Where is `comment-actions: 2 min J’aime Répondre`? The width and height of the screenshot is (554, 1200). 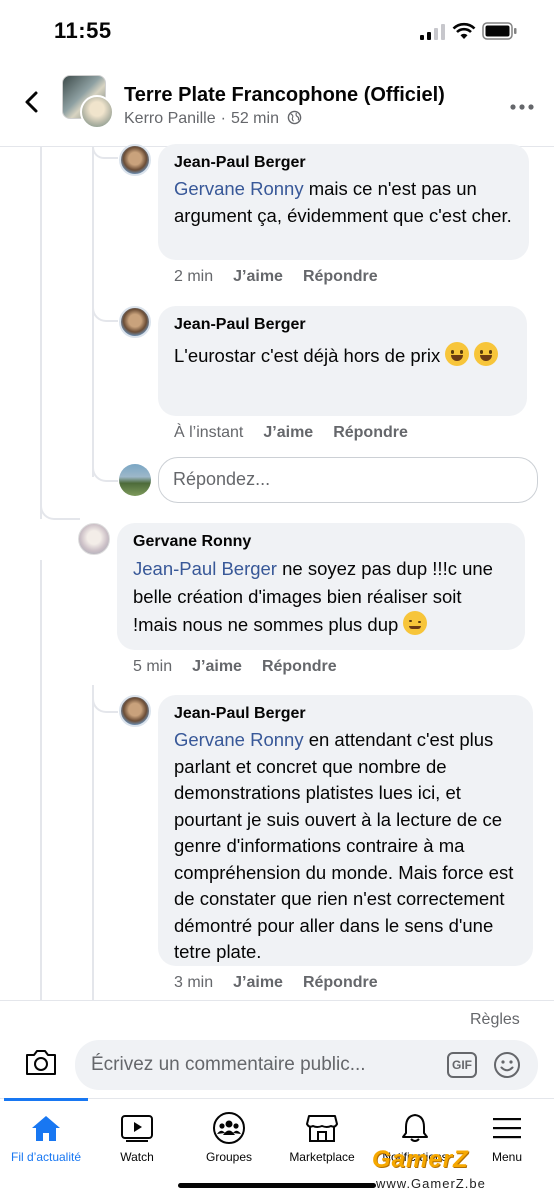 comment-actions: 2 min J’aime Répondre is located at coordinates (276, 277).